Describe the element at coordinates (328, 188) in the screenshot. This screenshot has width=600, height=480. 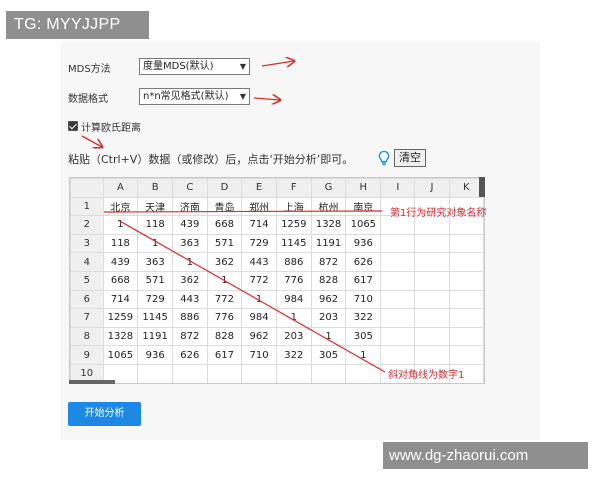
I see `column-header: G` at that location.